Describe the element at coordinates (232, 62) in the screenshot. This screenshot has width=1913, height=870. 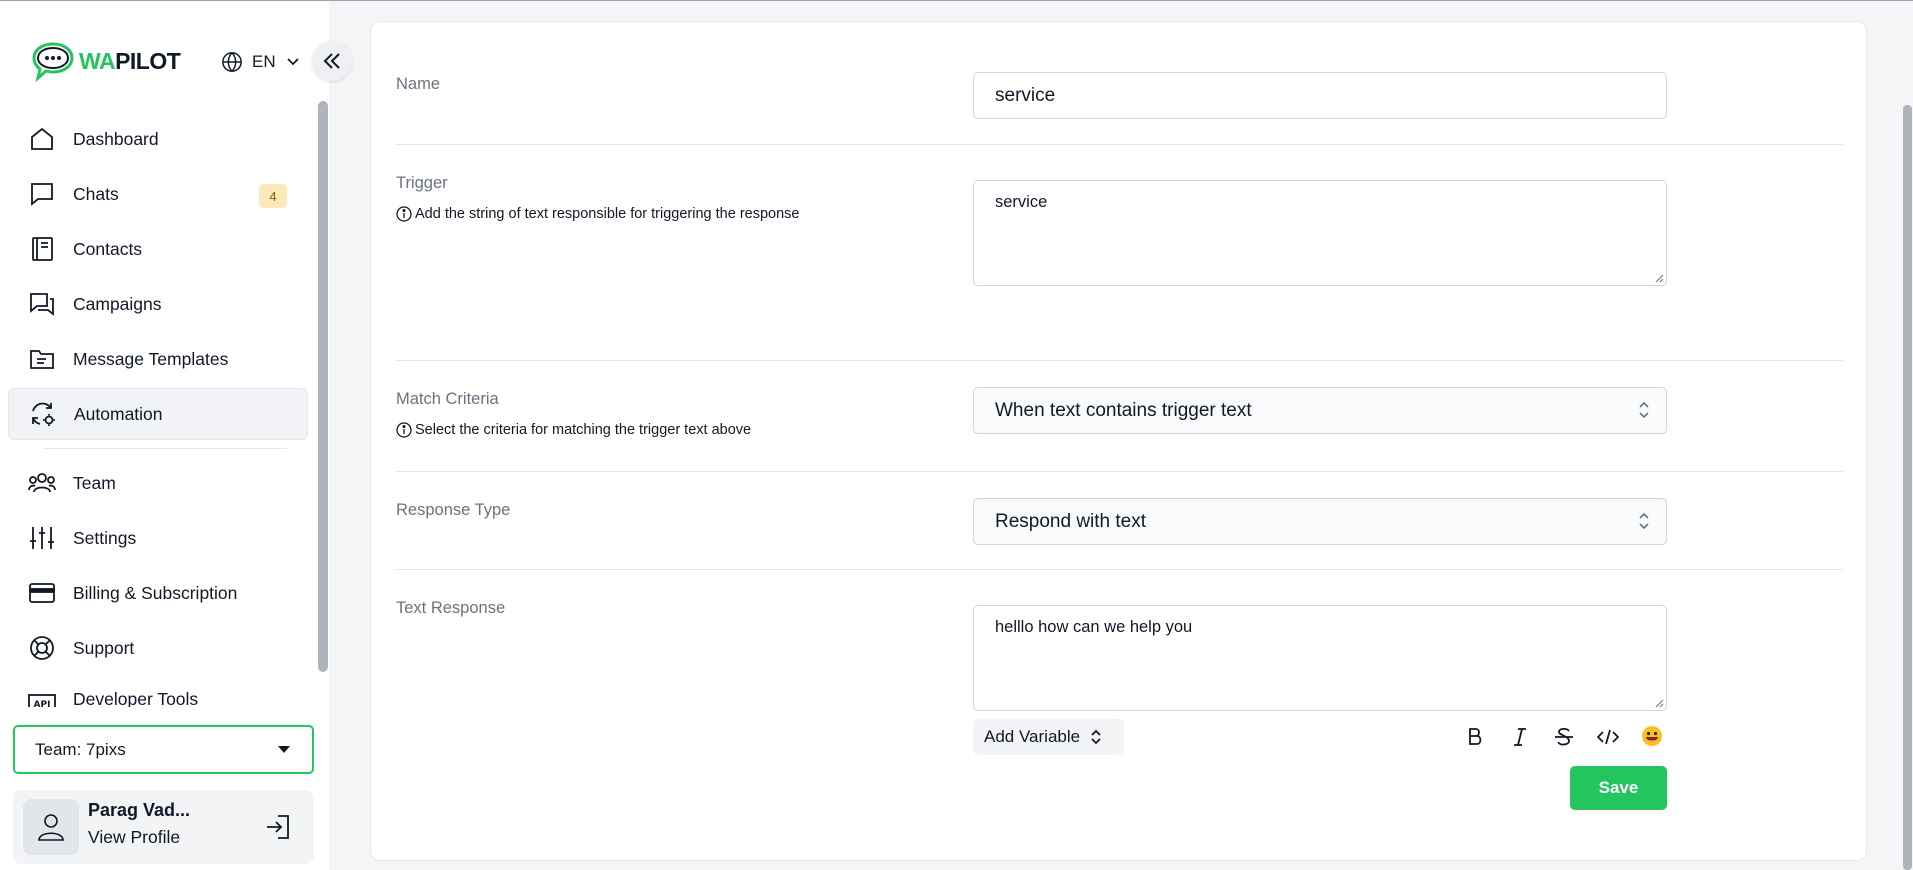
I see `globe-icon` at that location.